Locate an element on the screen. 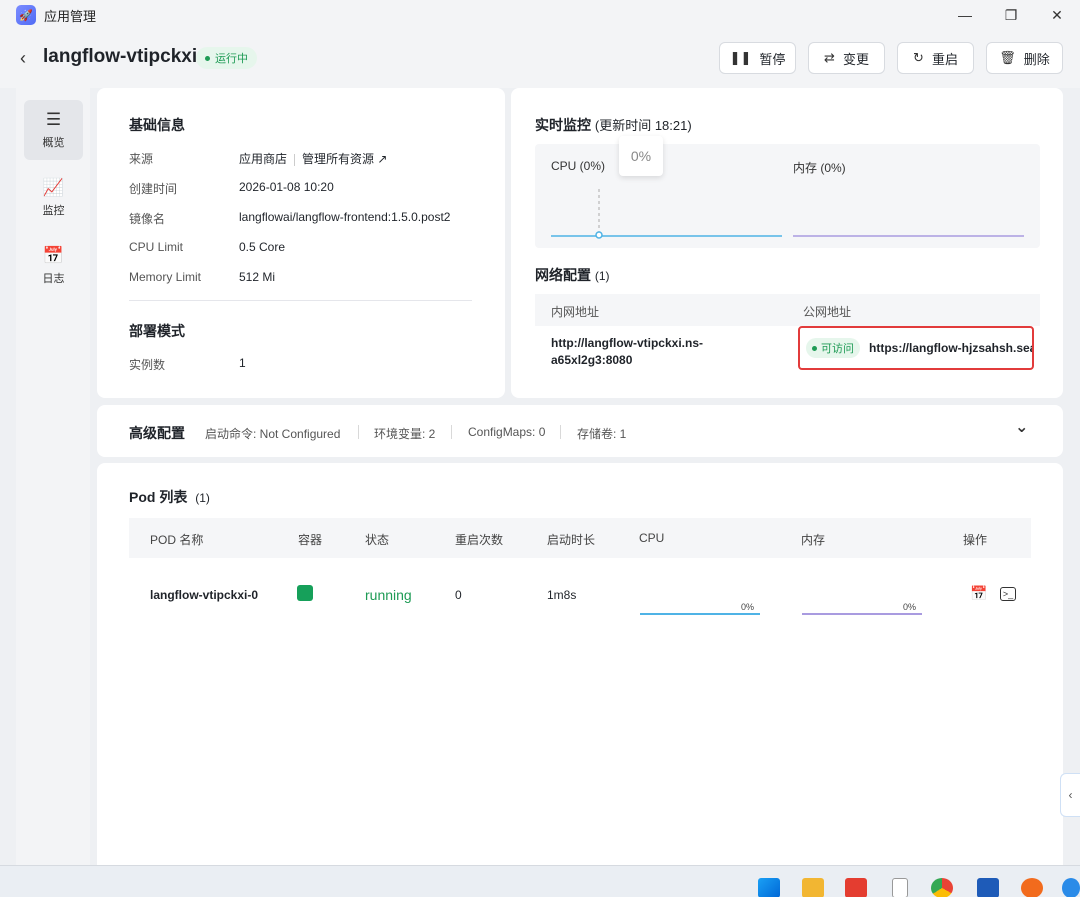 This screenshot has width=1080, height=897. internal-address-line1: http://langflow-vtipckxi.ns- is located at coordinates (627, 343).